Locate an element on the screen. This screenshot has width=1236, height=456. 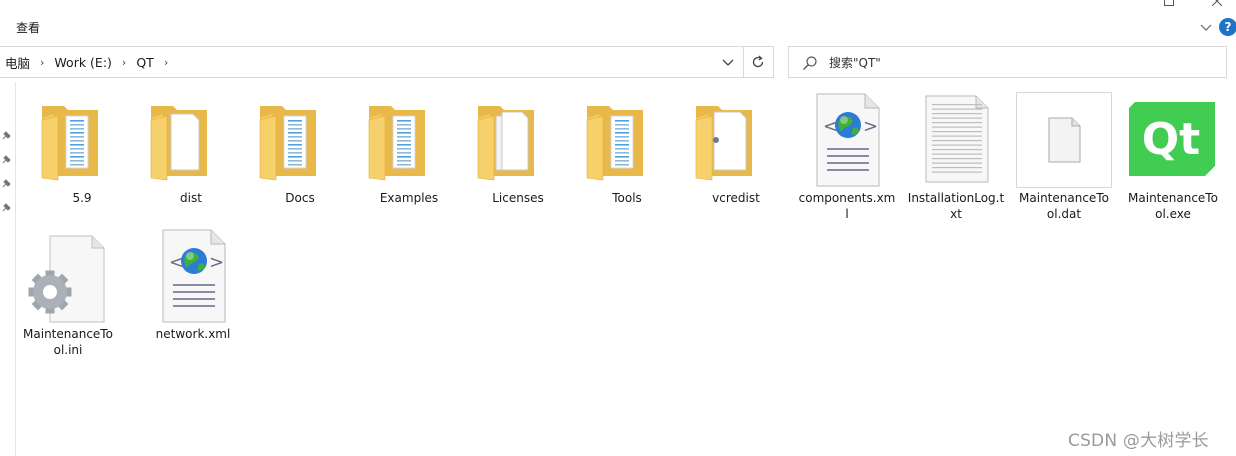
item-label: InstallationLog.t xt is located at coordinates (956, 206).